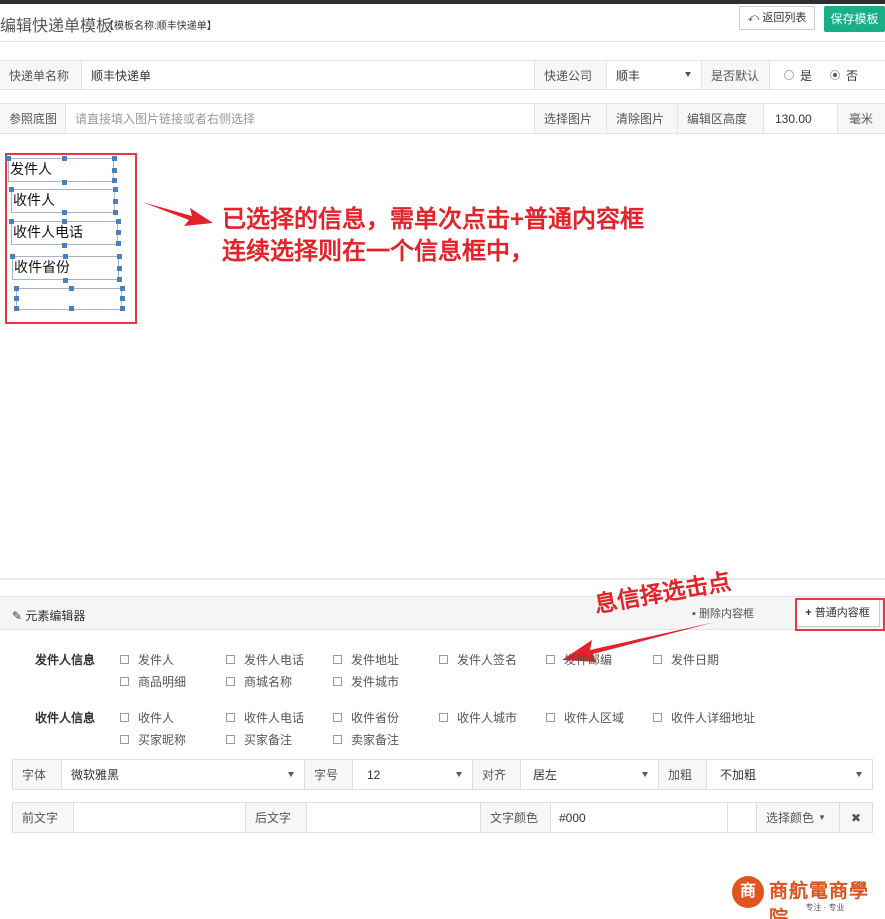  What do you see at coordinates (789, 75) in the screenshot?
I see `radio-yes` at bounding box center [789, 75].